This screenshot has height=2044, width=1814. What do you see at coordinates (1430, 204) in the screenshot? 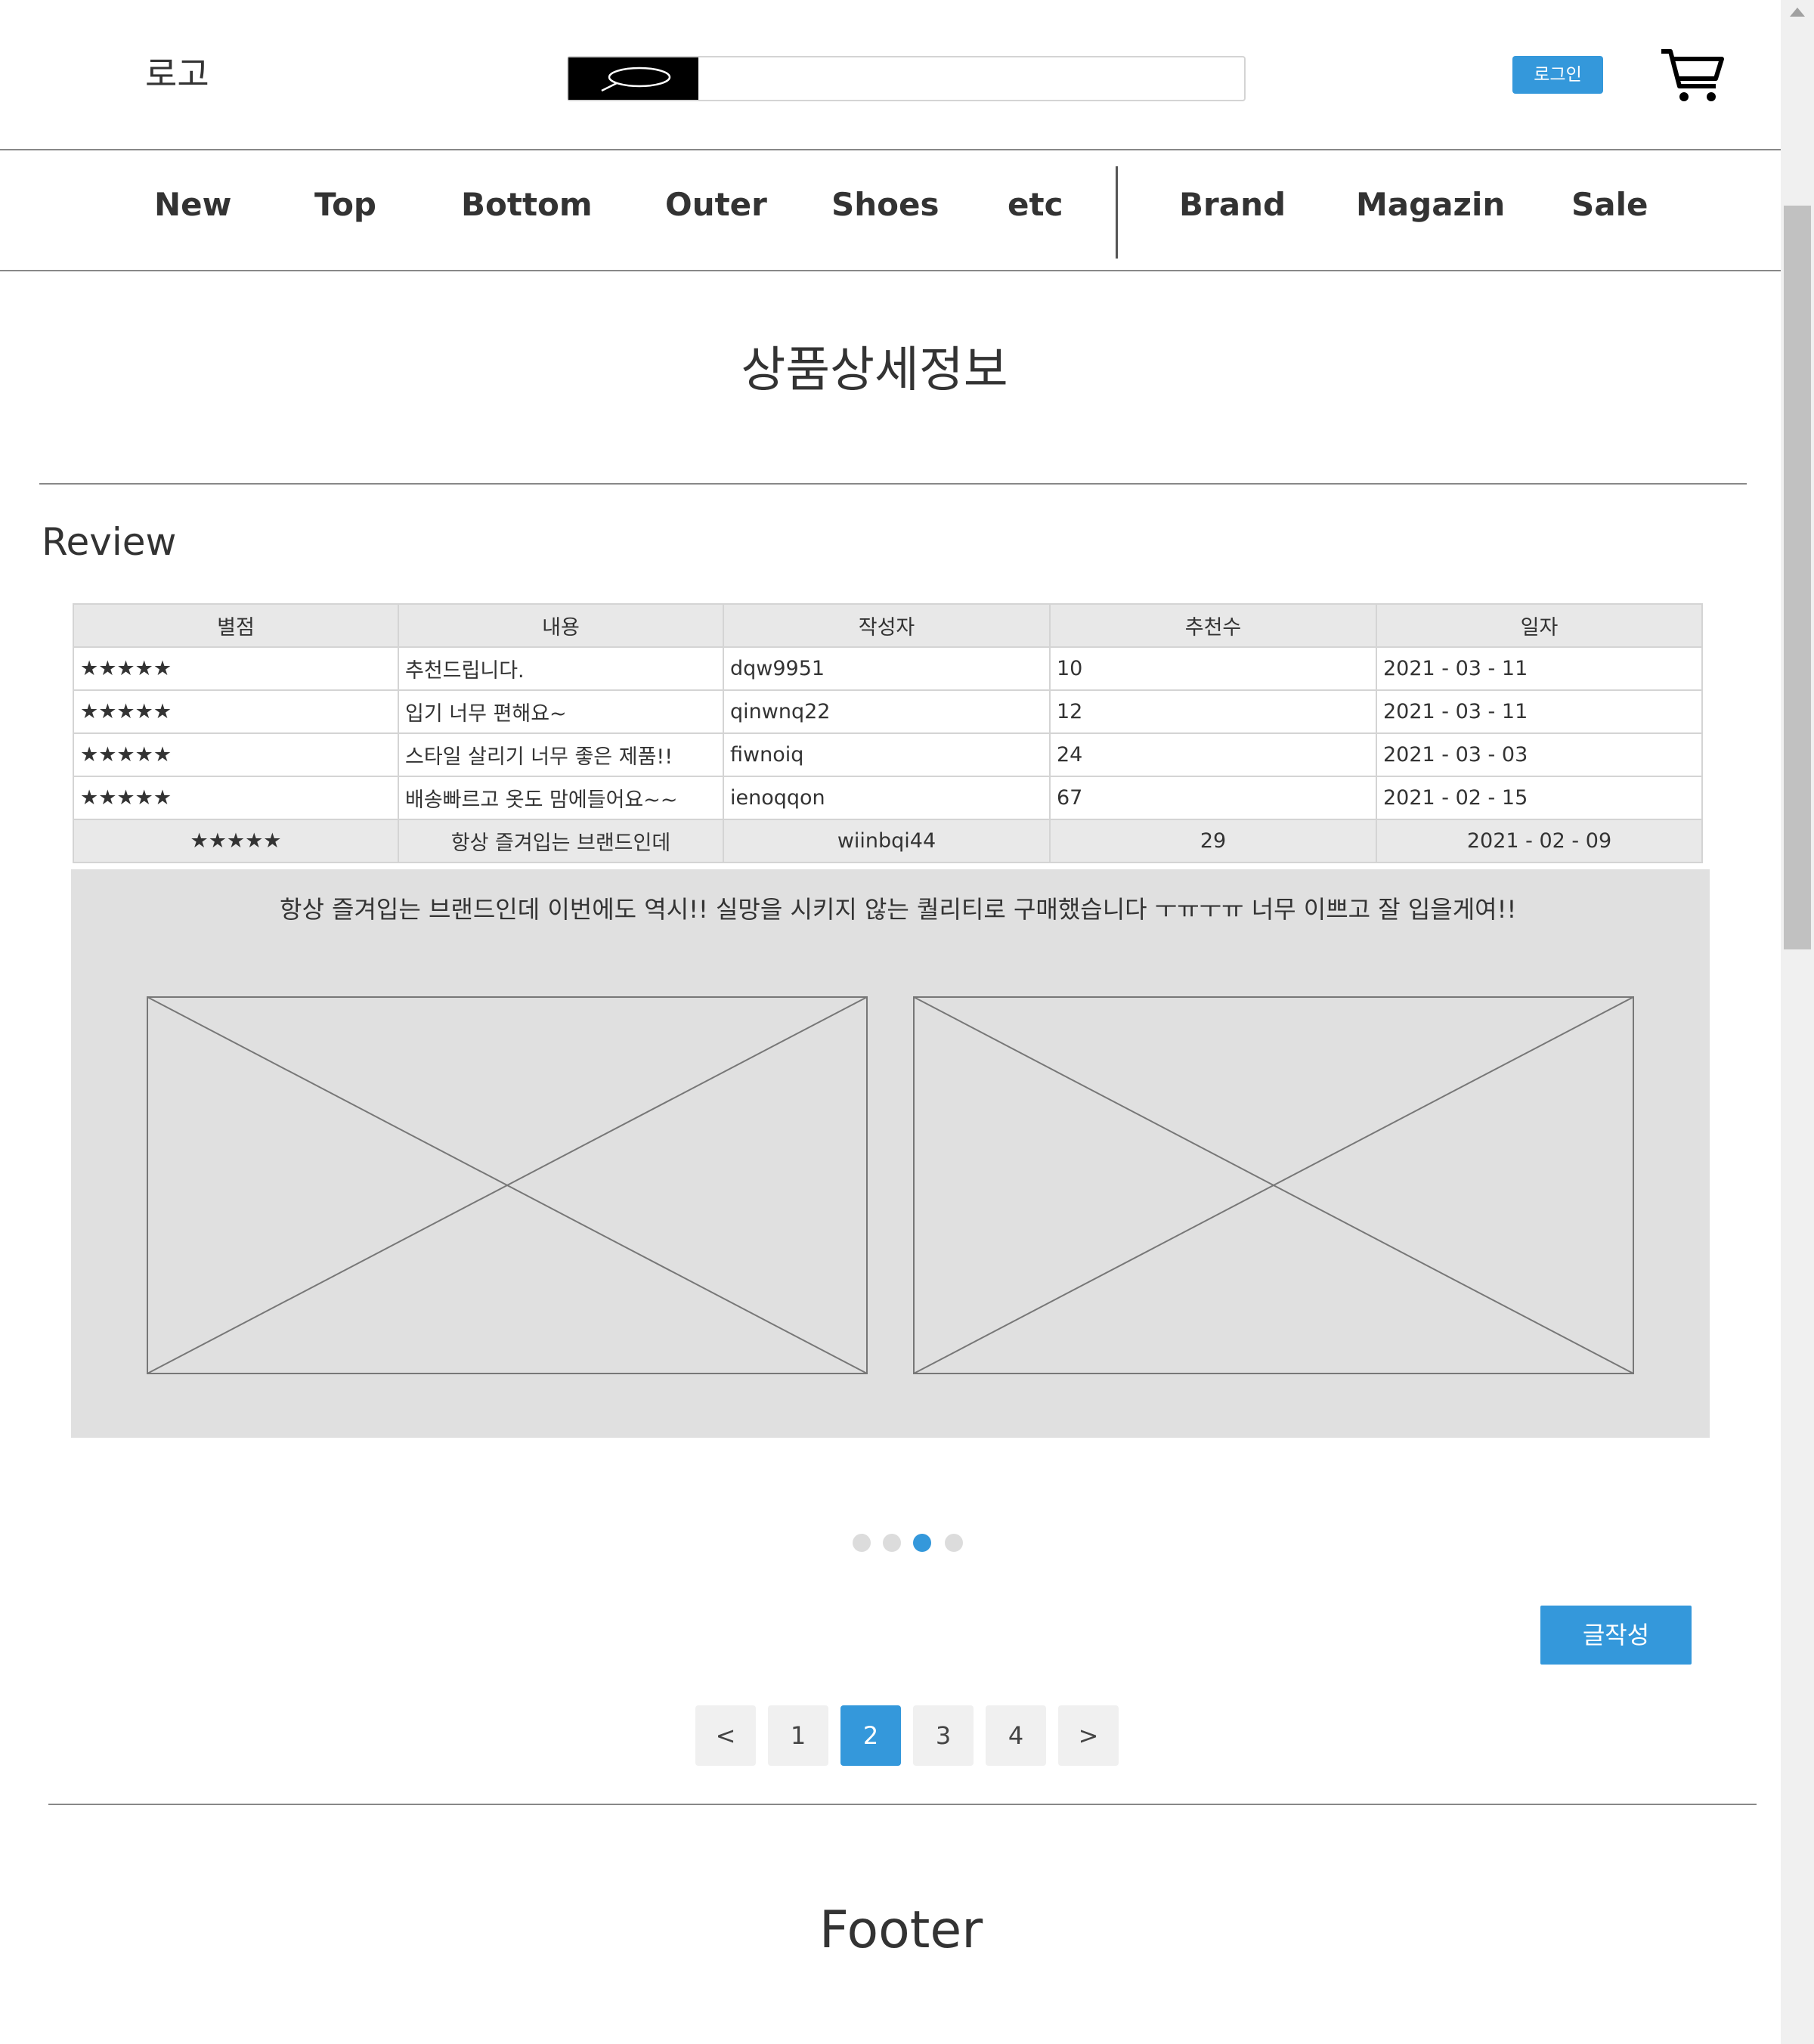
I see `nav-item-magazin: Magazin` at bounding box center [1430, 204].